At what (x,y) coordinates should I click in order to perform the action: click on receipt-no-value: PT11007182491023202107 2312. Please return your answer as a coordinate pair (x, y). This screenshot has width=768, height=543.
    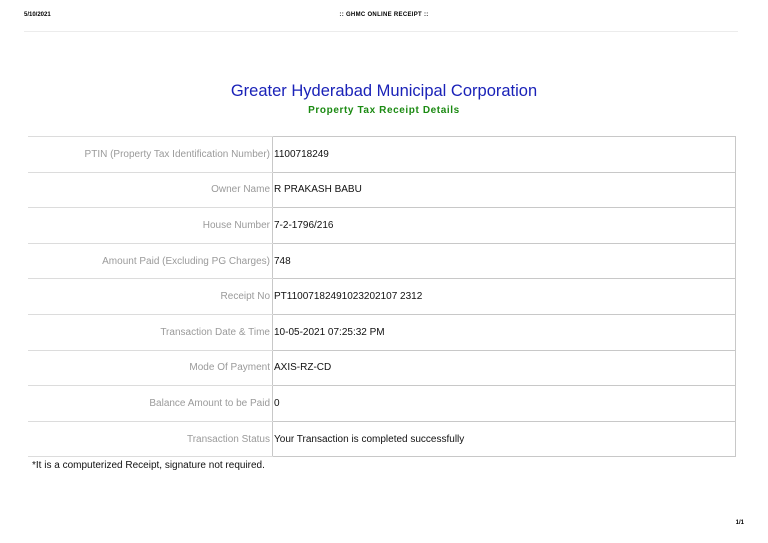
    Looking at the image, I should click on (504, 296).